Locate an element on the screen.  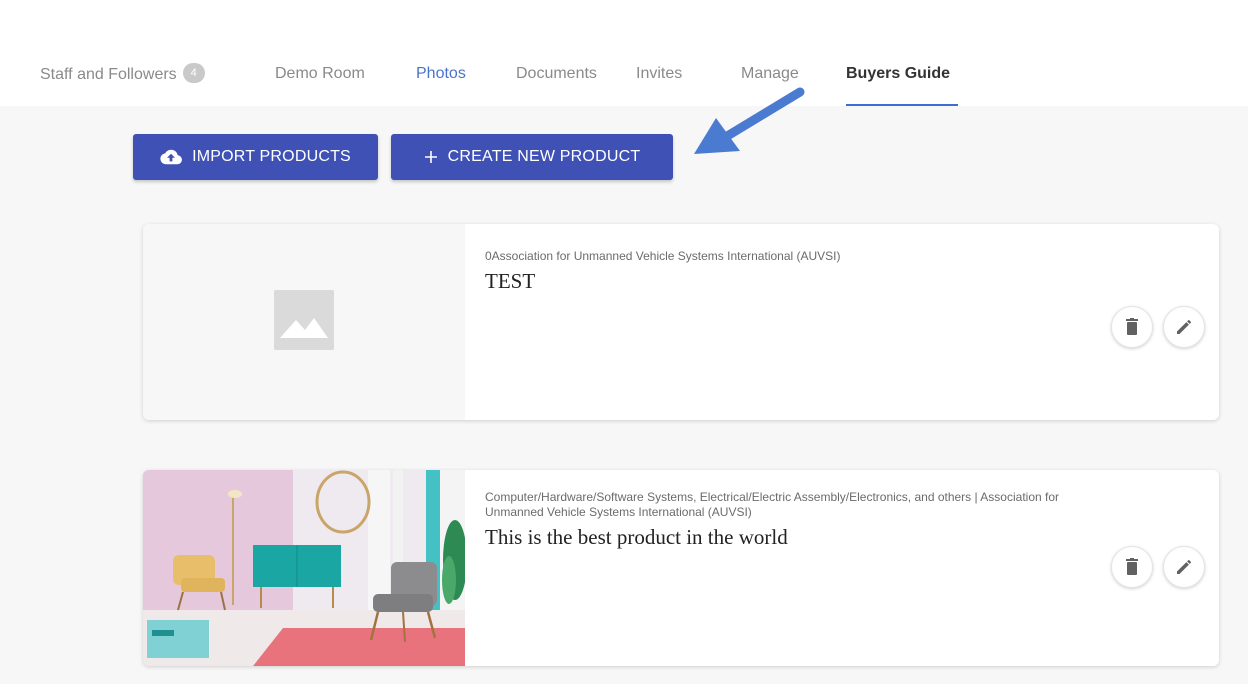
tab-documents: Documents is located at coordinates (556, 74).